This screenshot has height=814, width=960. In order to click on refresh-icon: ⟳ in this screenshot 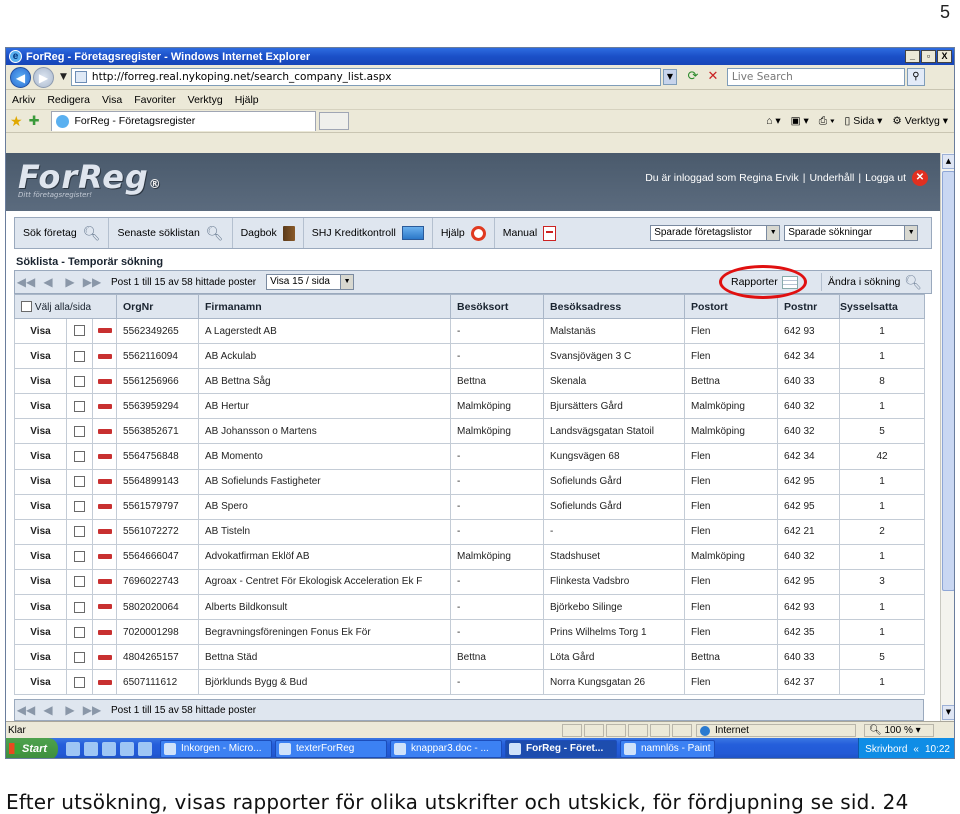, I will do `click(693, 77)`.